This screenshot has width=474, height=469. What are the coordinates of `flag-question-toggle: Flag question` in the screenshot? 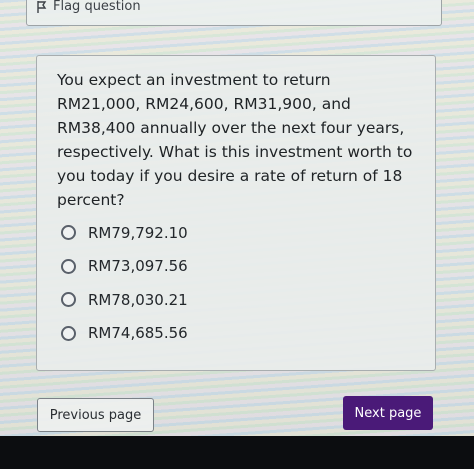 It's located at (89, 7).